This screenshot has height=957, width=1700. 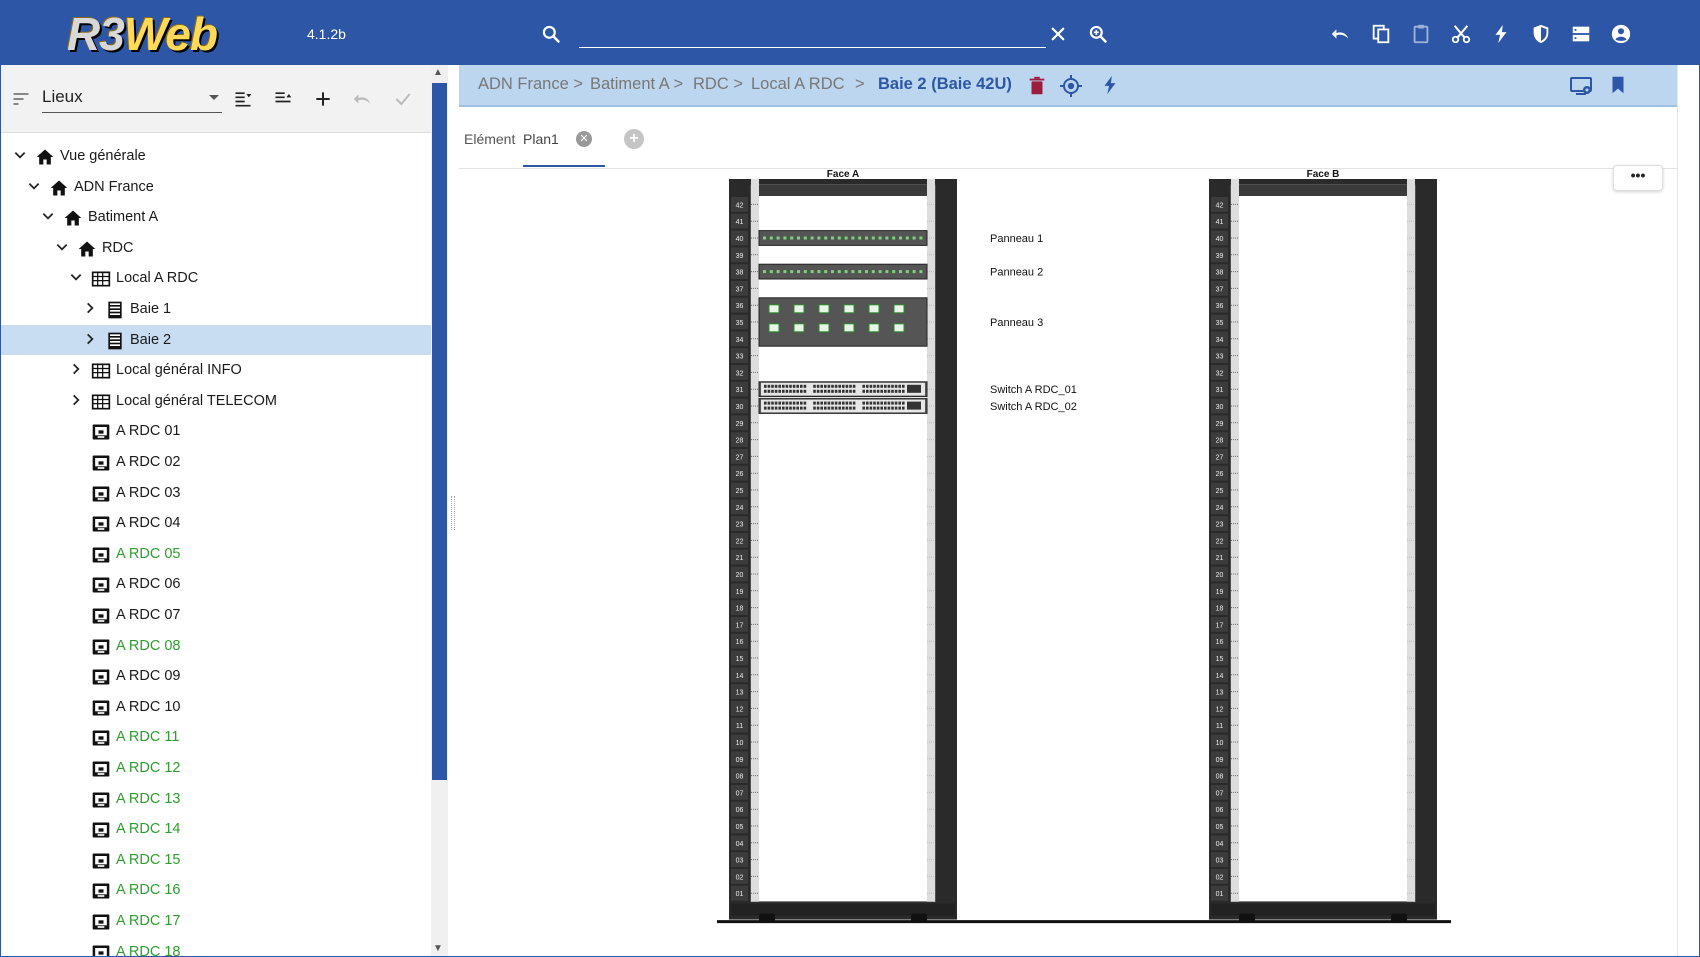 I want to click on unit-number: 18, so click(x=740, y=609).